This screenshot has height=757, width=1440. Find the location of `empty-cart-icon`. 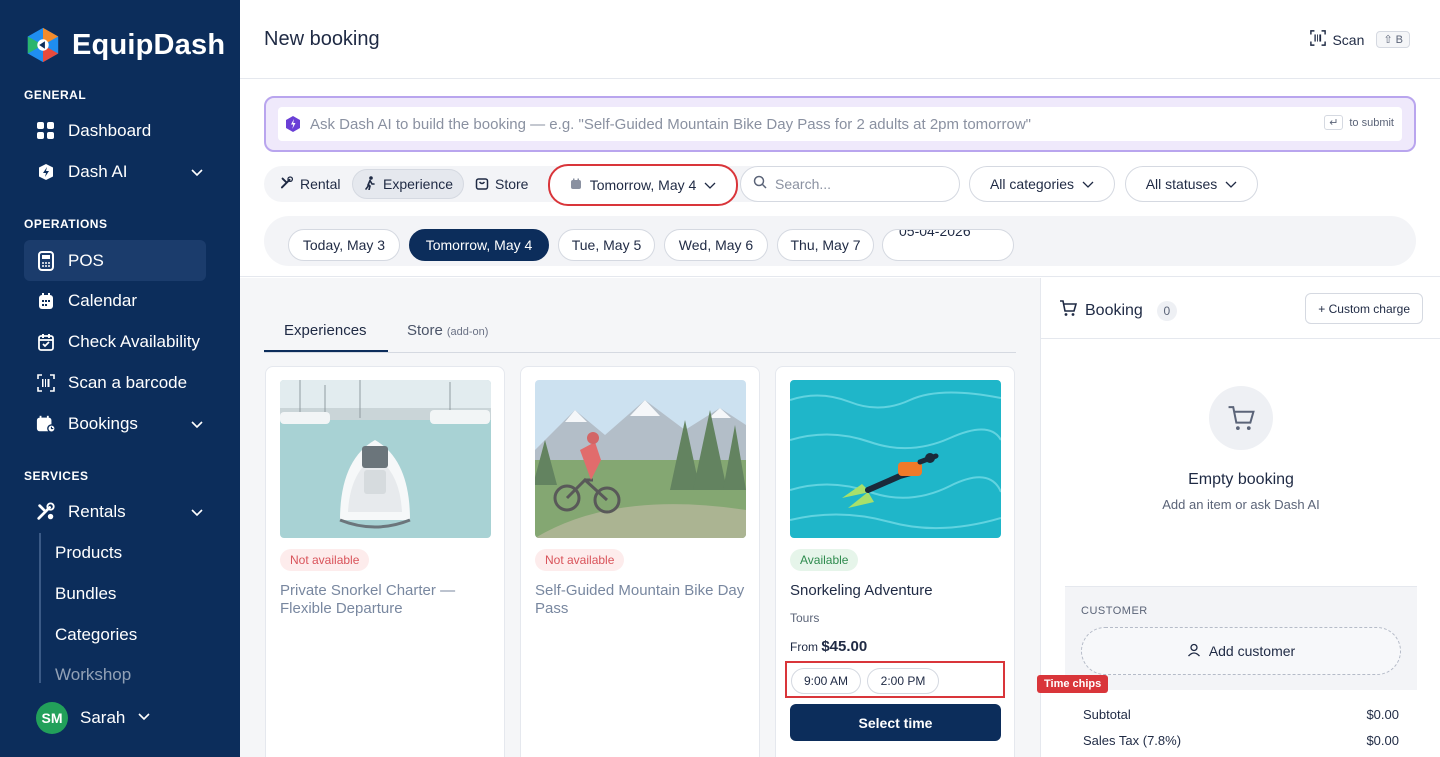

empty-cart-icon is located at coordinates (1241, 418).